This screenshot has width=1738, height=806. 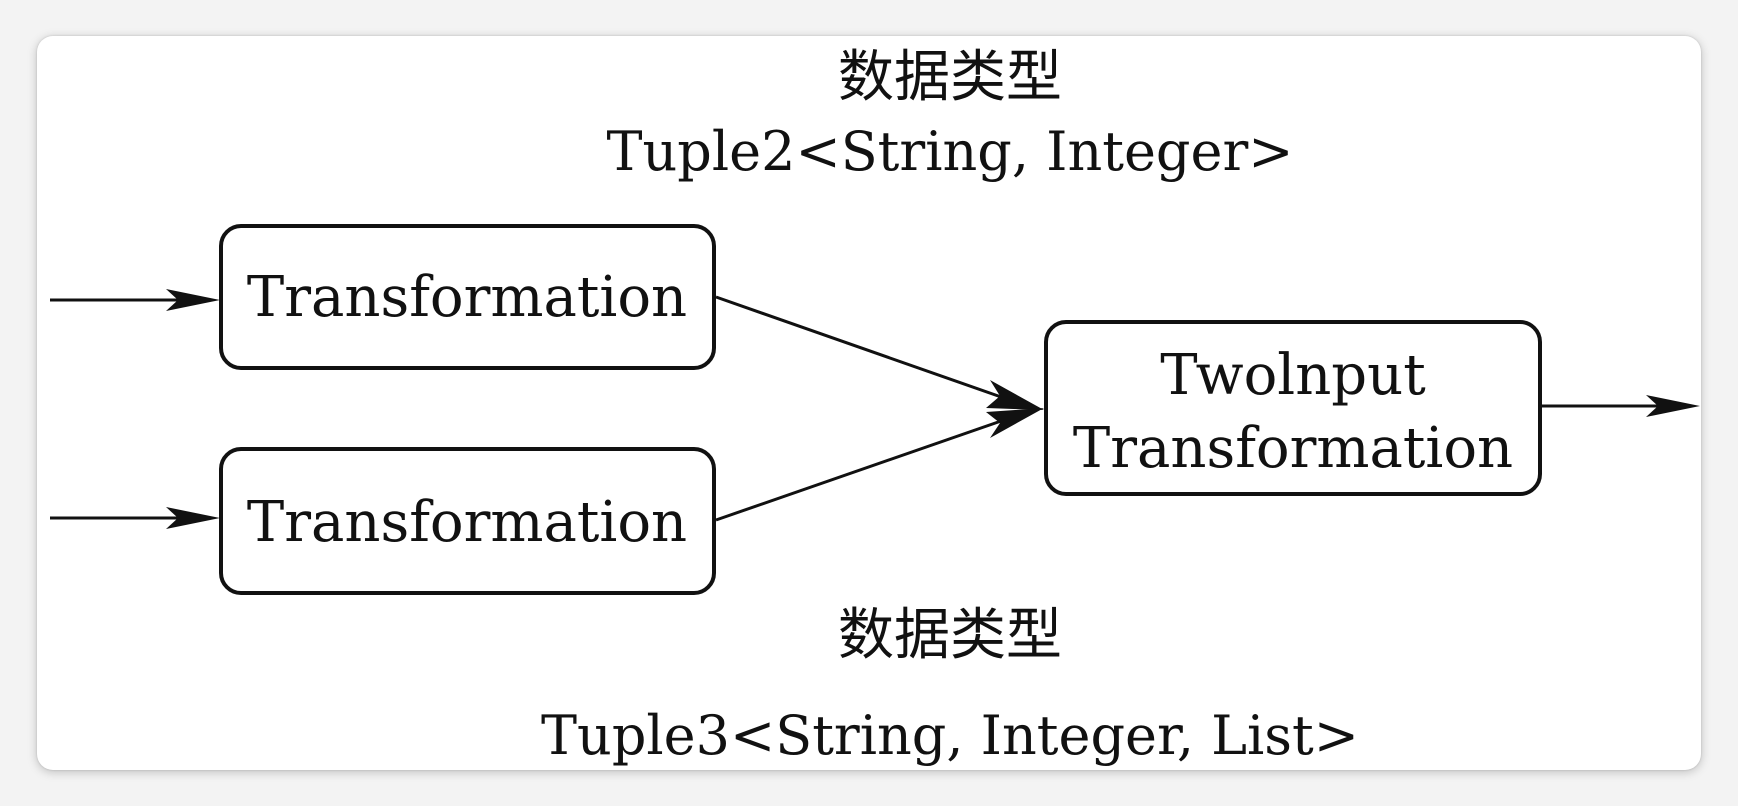 I want to click on edge-top-to-twoinput, so click(x=879, y=352).